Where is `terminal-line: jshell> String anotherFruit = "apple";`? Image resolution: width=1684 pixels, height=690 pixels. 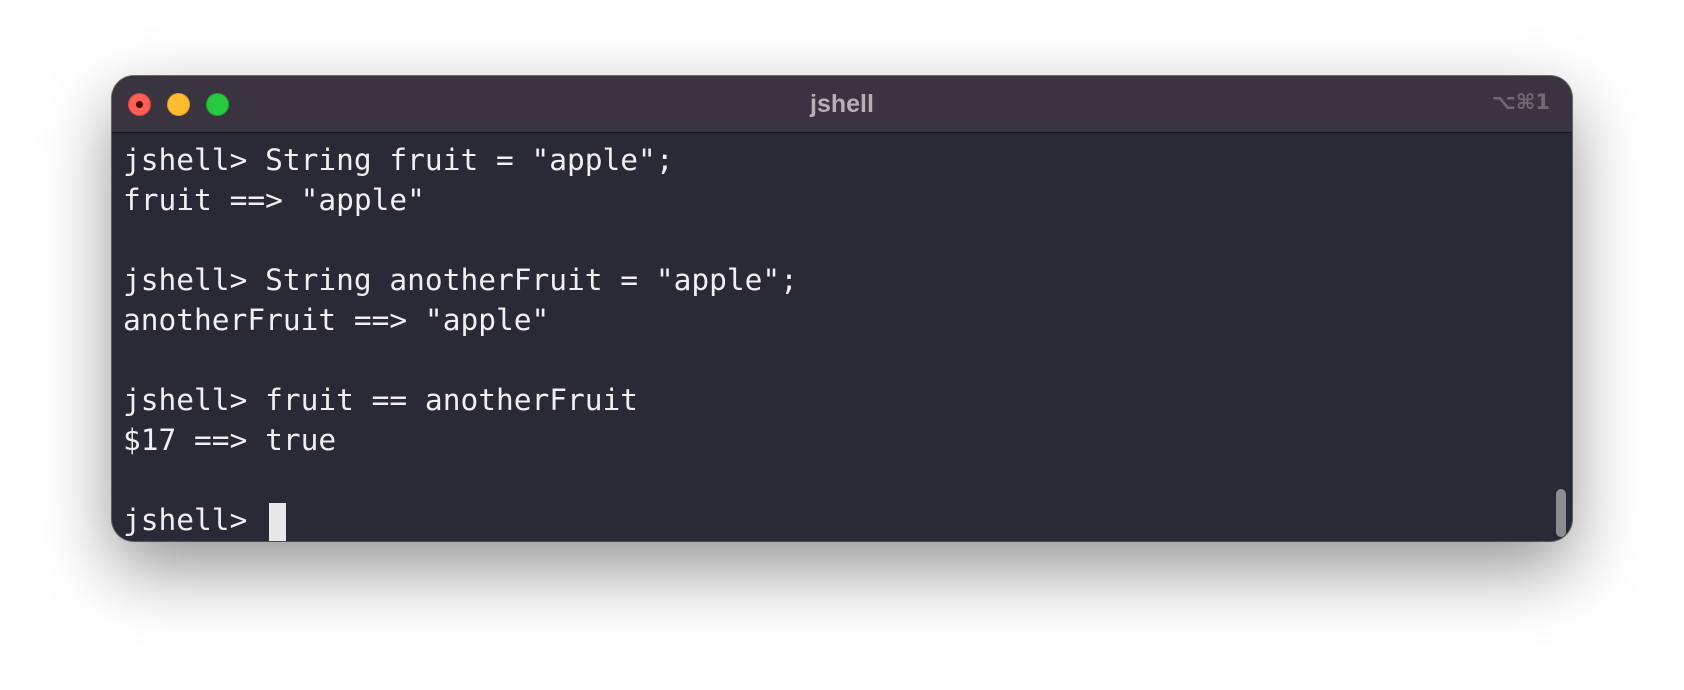 terminal-line: jshell> String anotherFruit = "apple"; is located at coordinates (460, 280).